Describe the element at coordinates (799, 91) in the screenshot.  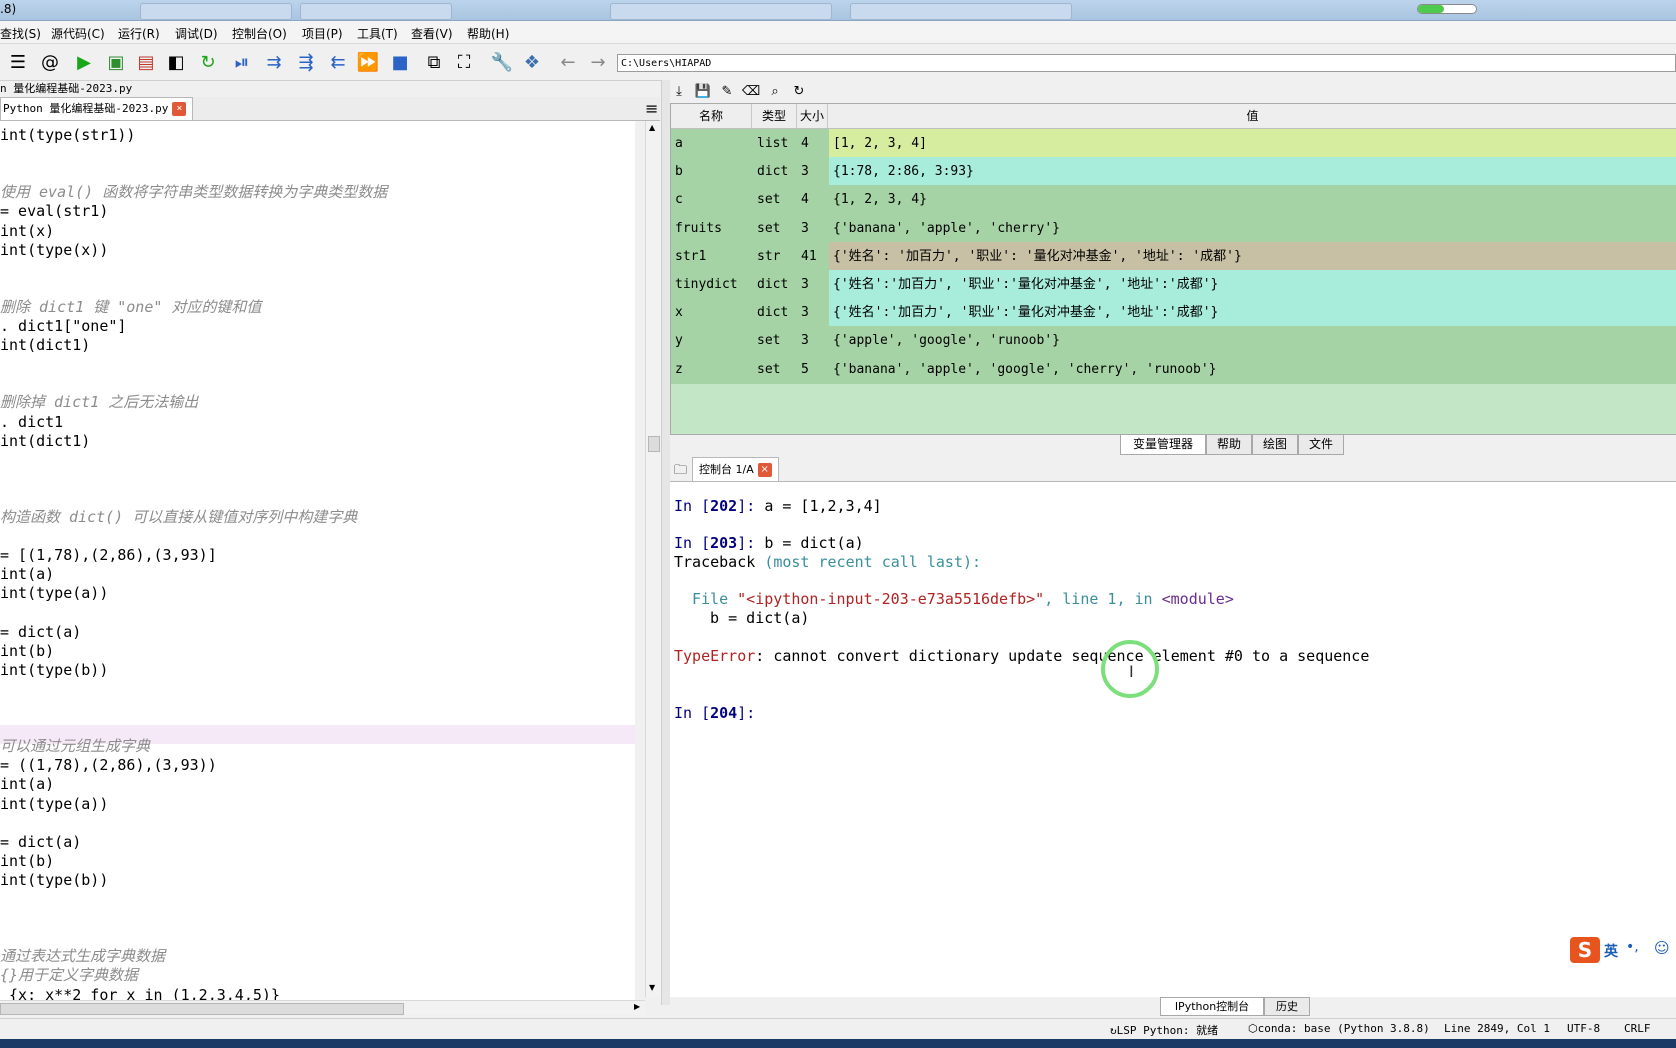
I see `refresh-icon: ↻` at that location.